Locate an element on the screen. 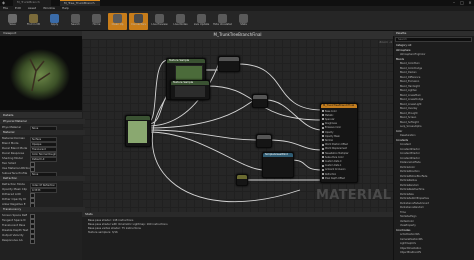 This screenshot has height=260, width=474. palette-item: ObjectPositionWS is located at coordinates (437, 253).